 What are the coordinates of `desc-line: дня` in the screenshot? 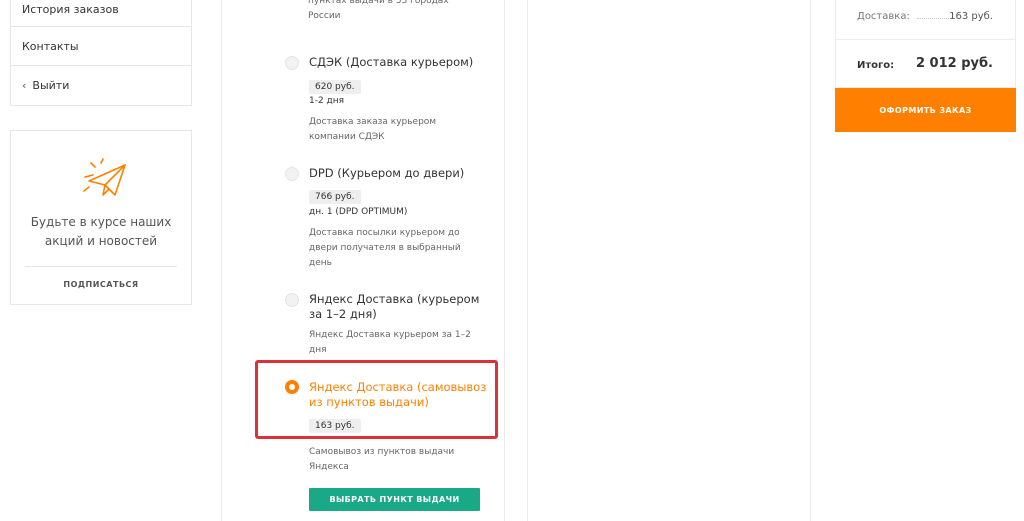 It's located at (318, 350).